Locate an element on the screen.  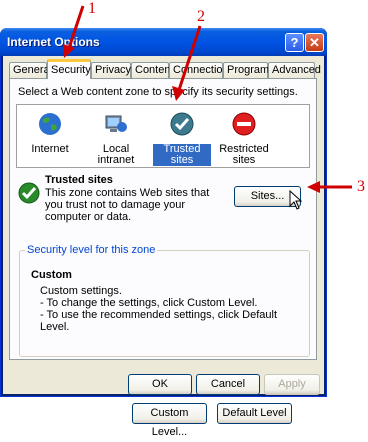
tab-programs: Programs is located at coordinates (249, 70).